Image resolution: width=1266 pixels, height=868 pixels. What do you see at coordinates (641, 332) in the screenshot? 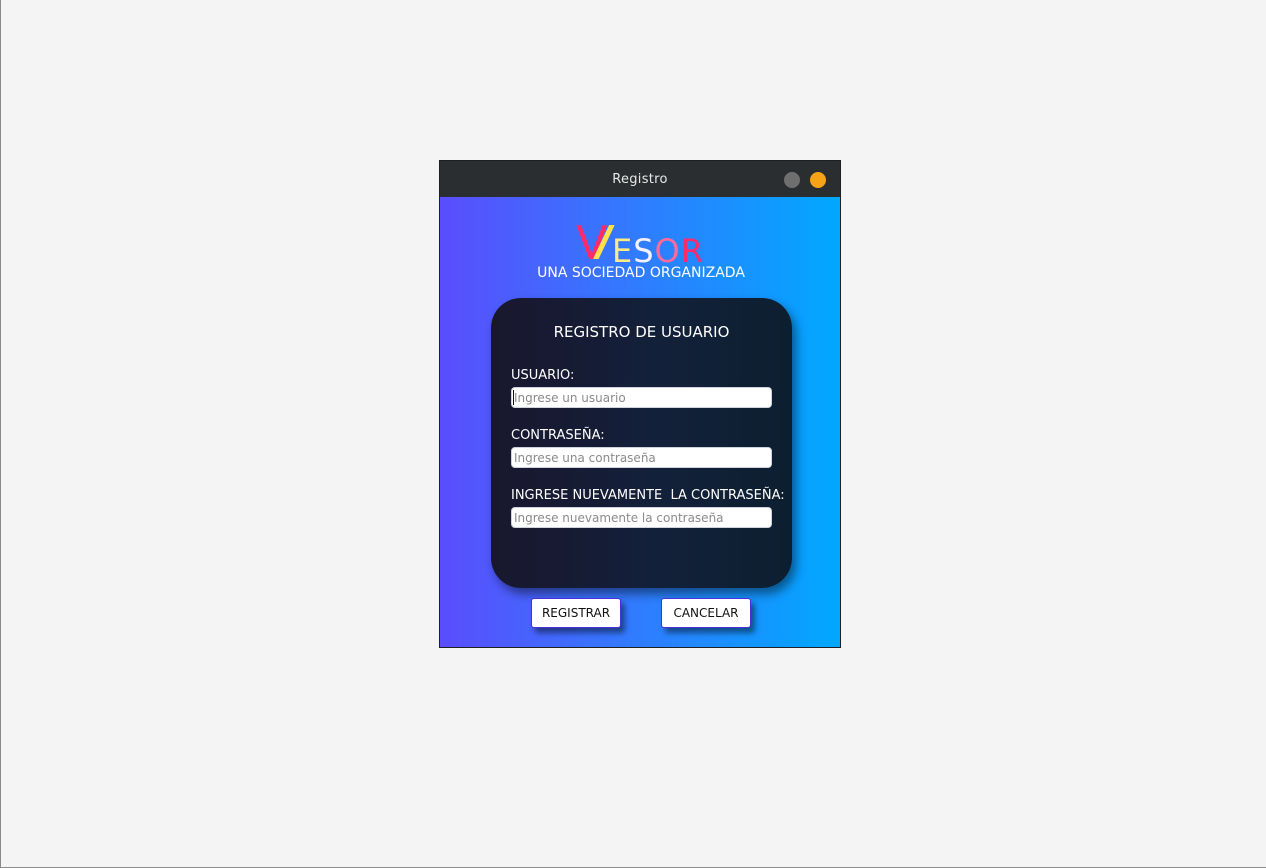
I see `form-title: REGISTRO DE USUARIO` at bounding box center [641, 332].